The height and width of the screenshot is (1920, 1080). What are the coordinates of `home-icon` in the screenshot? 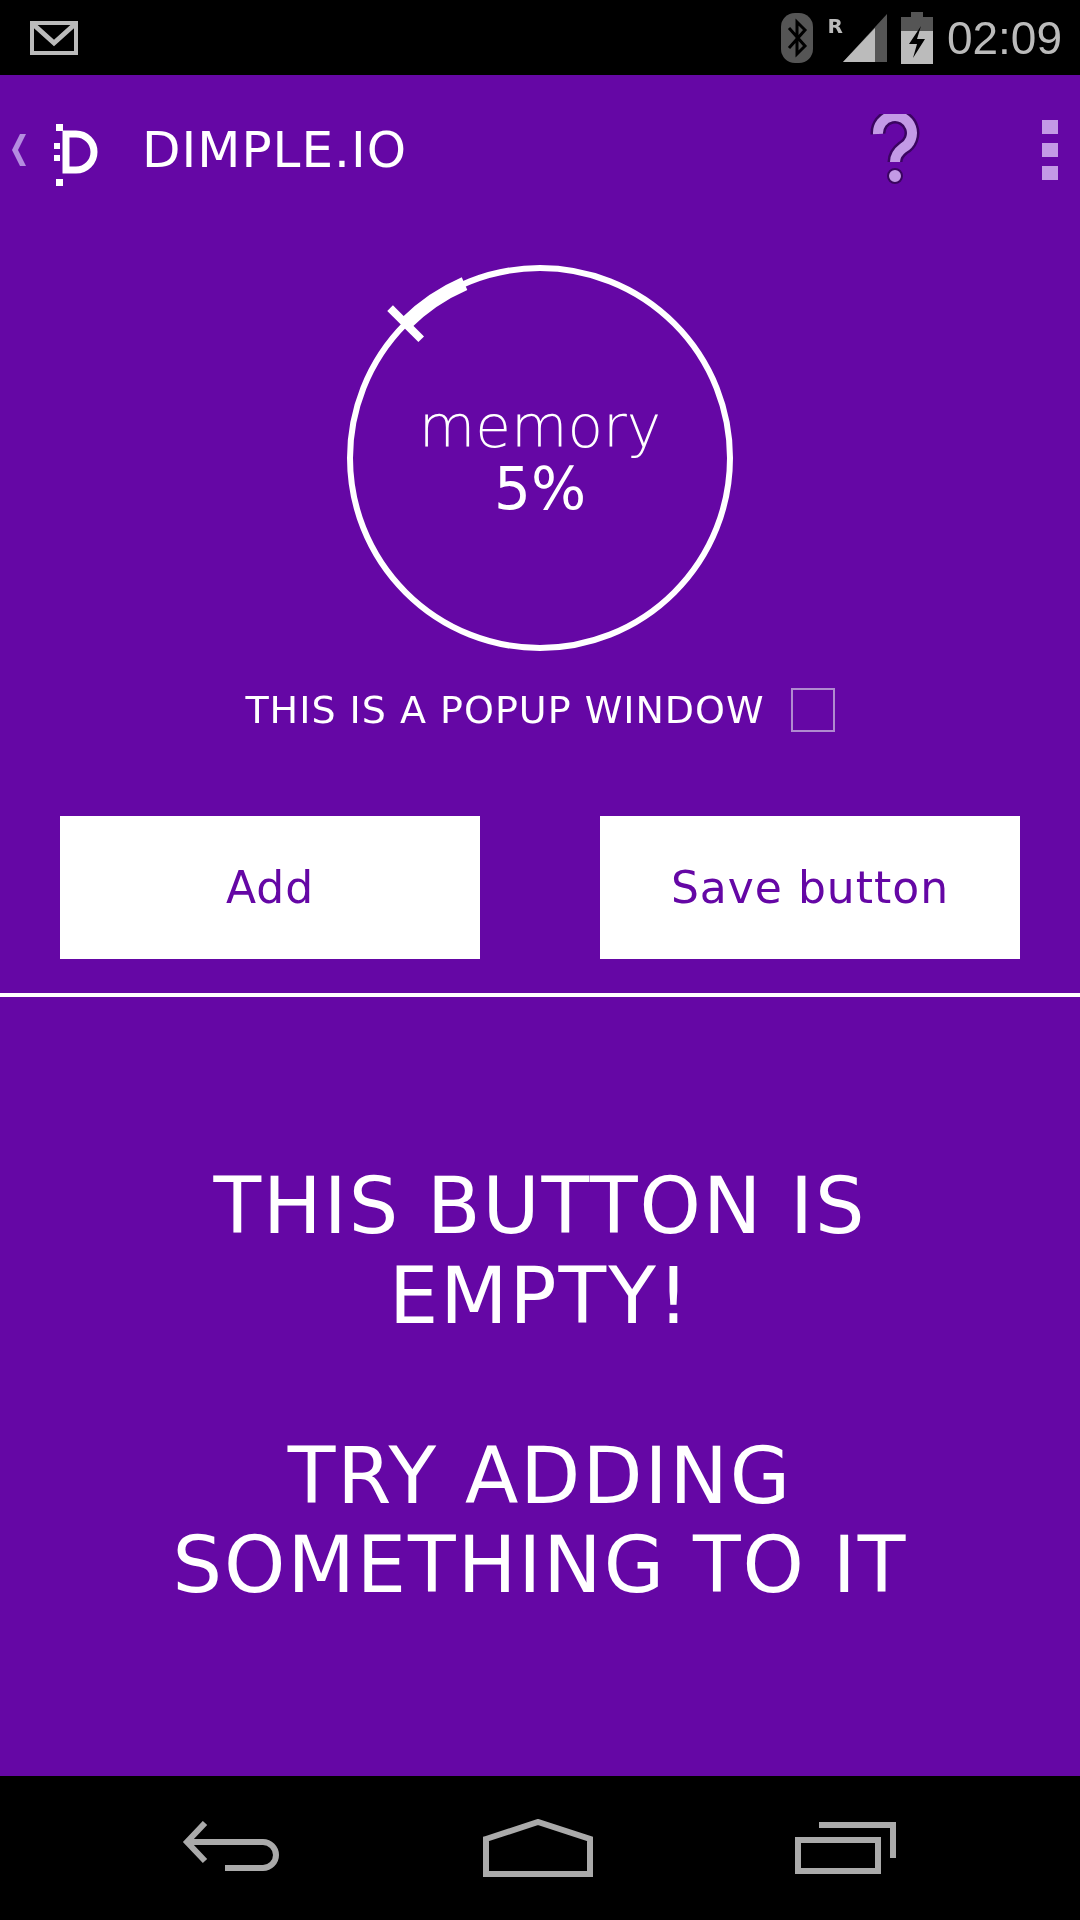 It's located at (538, 1848).